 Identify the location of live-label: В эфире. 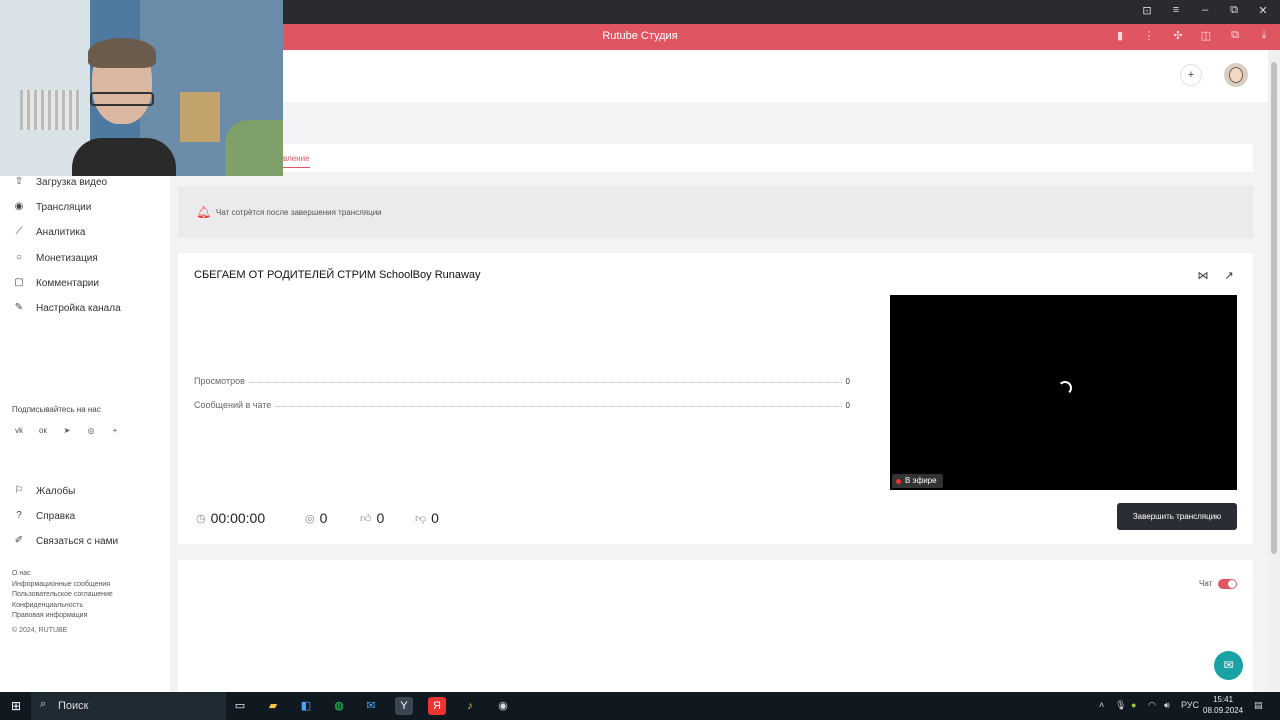
(921, 480).